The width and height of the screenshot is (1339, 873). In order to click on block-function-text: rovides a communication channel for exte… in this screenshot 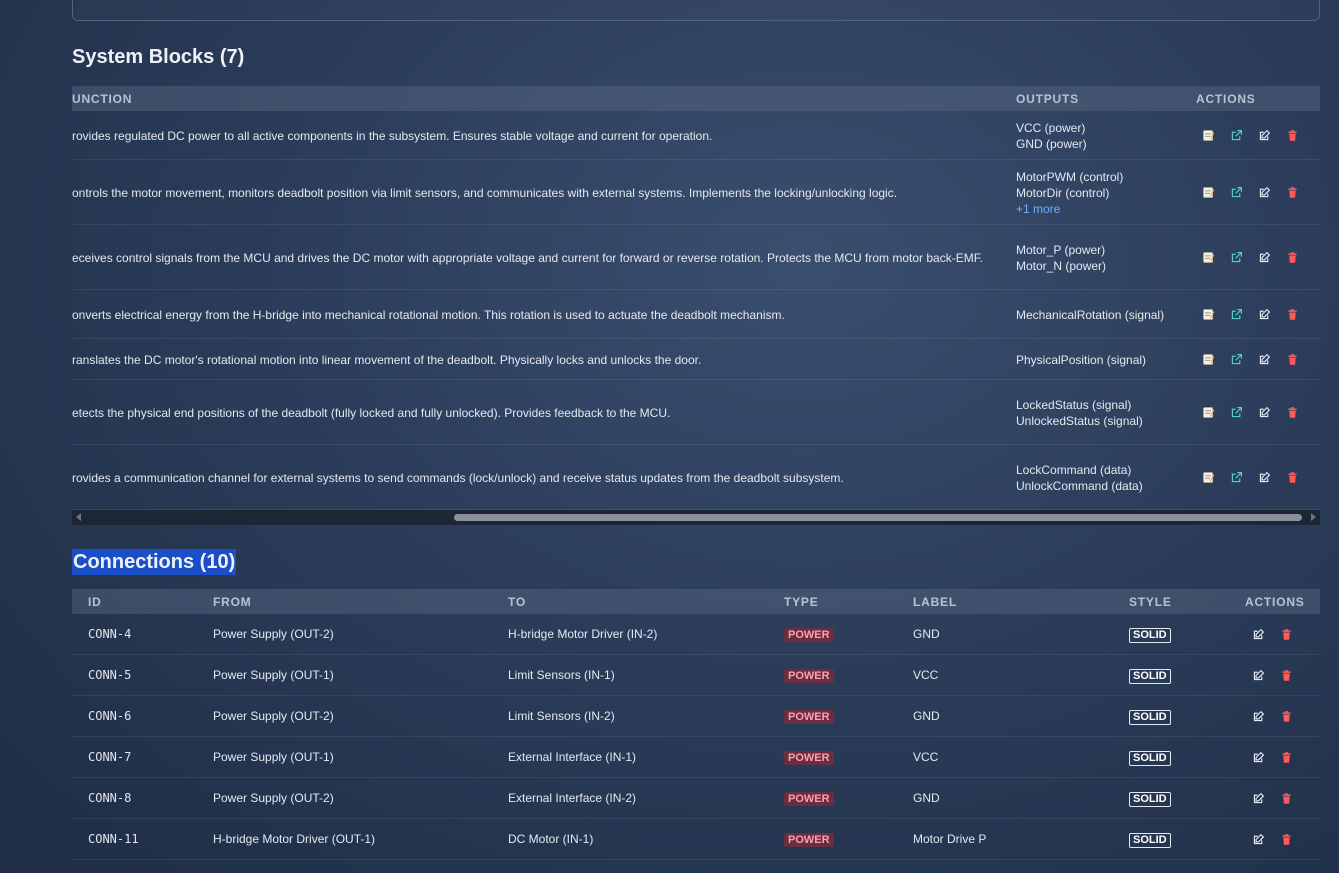, I will do `click(458, 477)`.